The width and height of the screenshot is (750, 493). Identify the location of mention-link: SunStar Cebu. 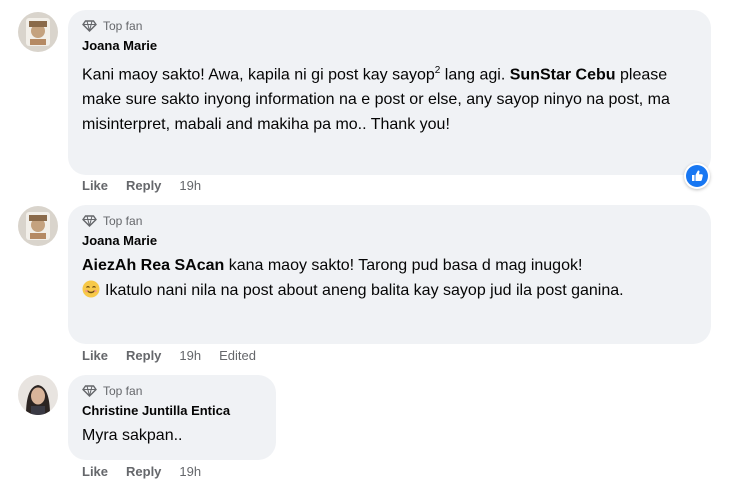
(563, 74).